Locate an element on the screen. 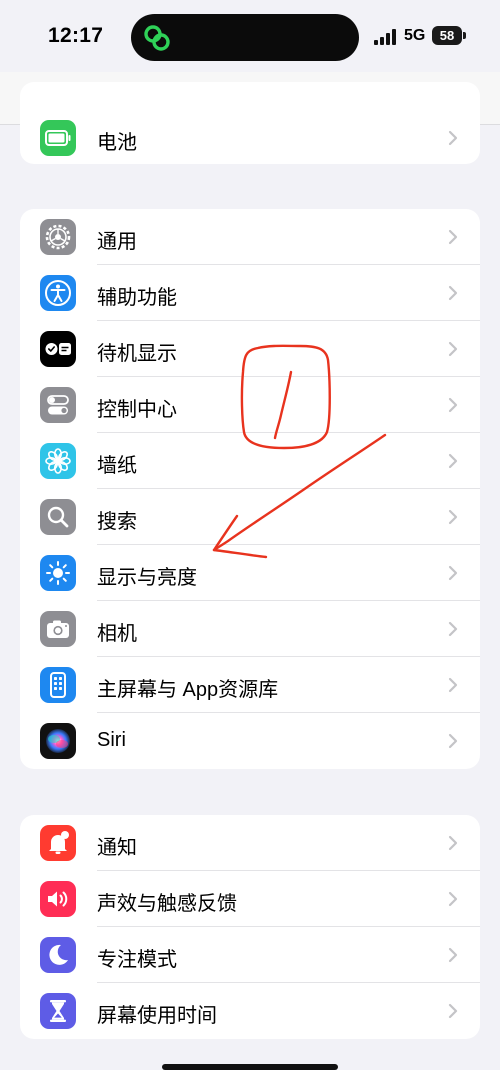 The image size is (500, 1070). accessibility-icon is located at coordinates (58, 293).